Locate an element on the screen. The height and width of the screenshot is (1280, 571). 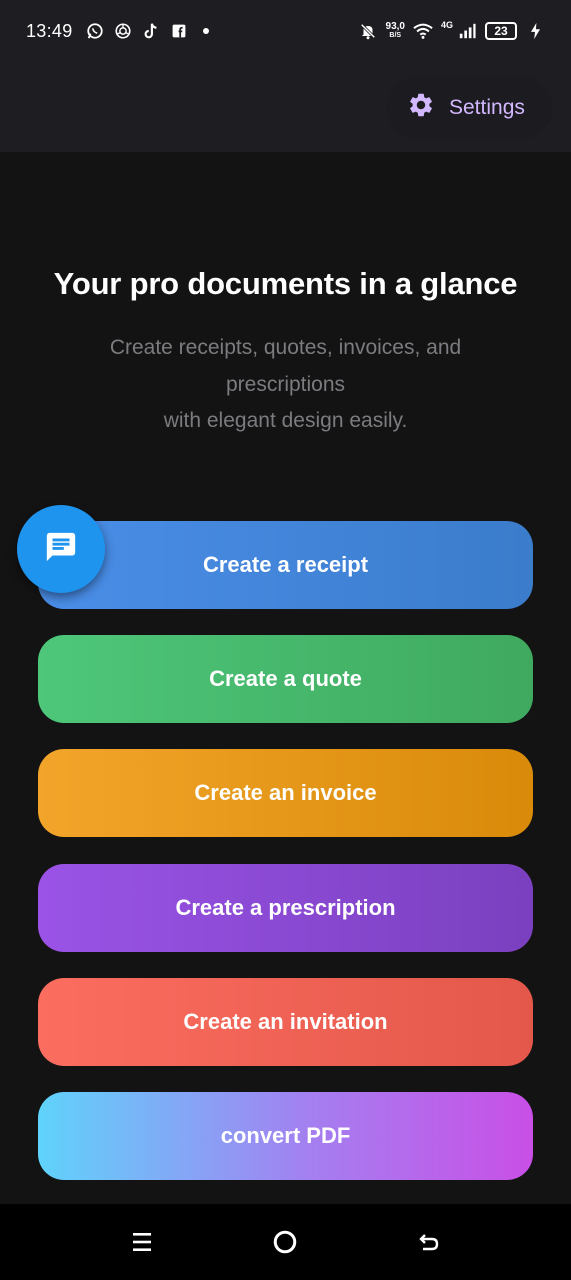
network-speed: 93,0 B/S is located at coordinates (395, 31).